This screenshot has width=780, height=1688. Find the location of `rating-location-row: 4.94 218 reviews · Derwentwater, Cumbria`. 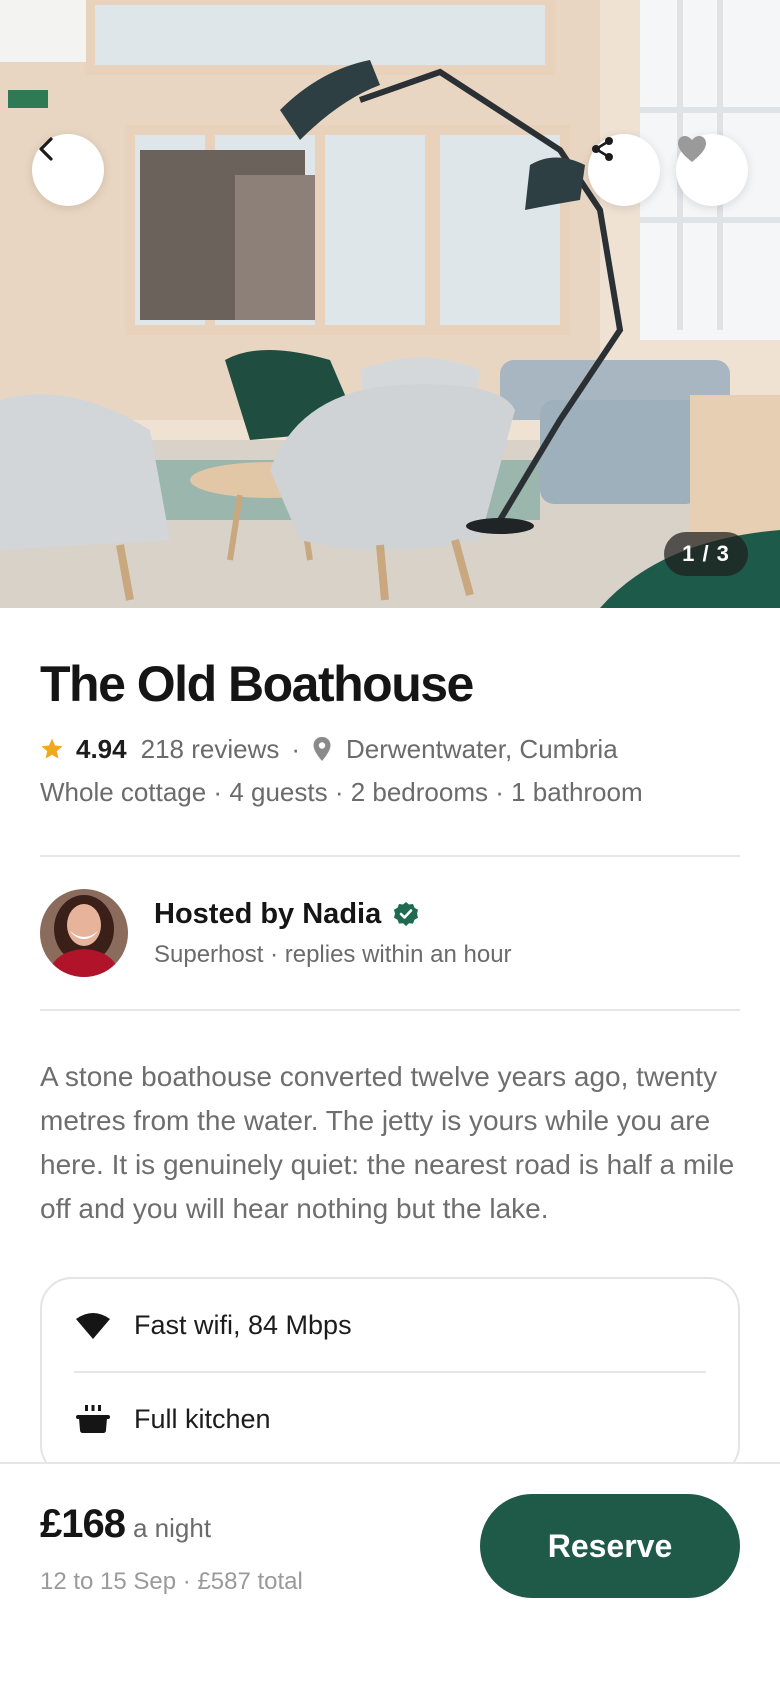

rating-location-row: 4.94 218 reviews · Derwentwater, Cumbria is located at coordinates (390, 749).